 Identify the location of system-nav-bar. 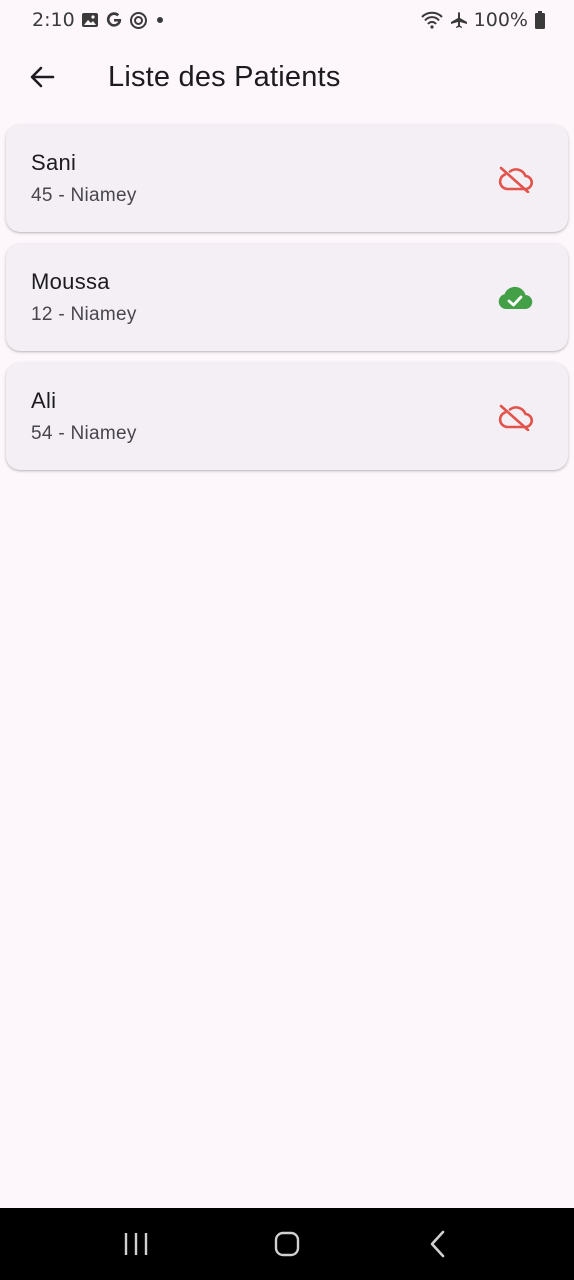
(287, 1244).